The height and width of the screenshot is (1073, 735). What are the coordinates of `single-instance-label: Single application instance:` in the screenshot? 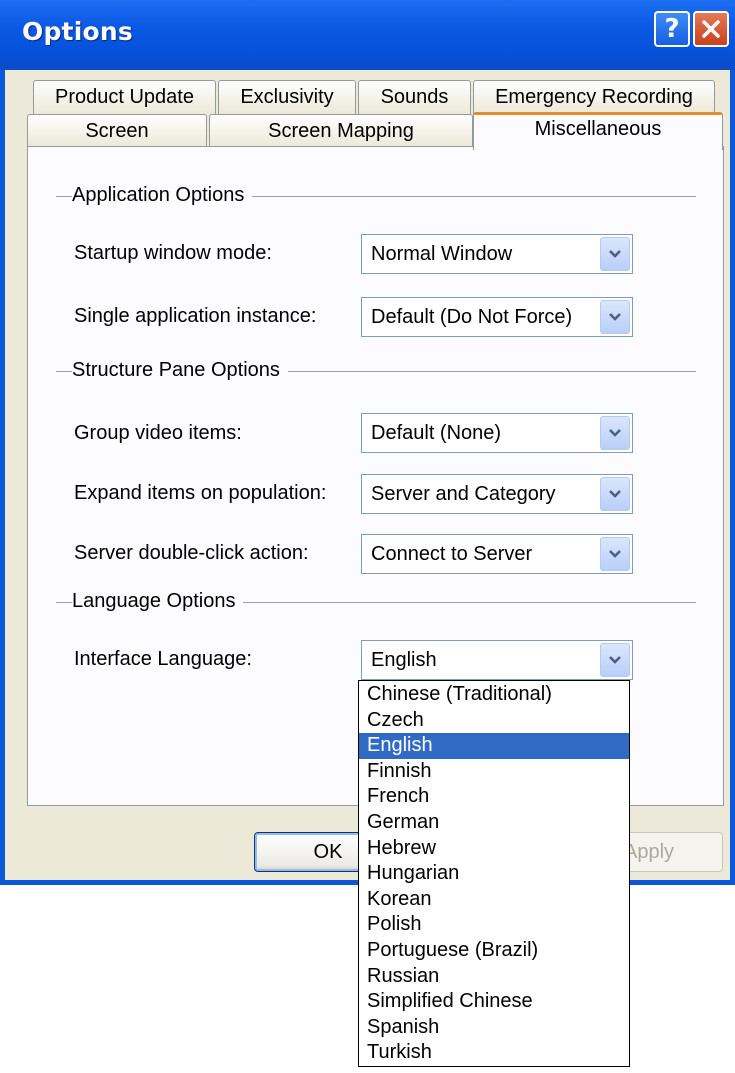 It's located at (195, 316).